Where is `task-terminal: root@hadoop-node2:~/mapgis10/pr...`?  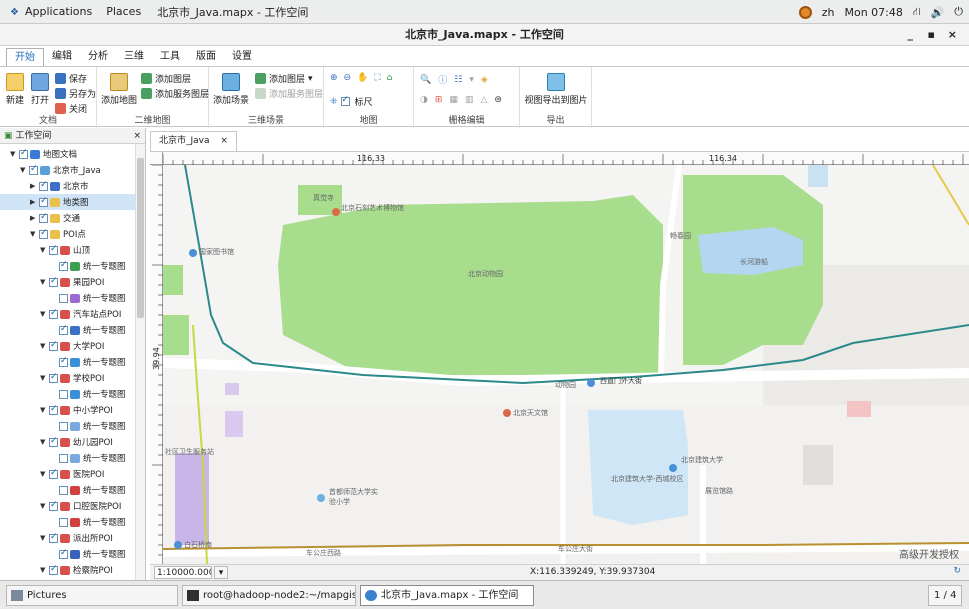
task-terminal: root@hadoop-node2:~/mapgis10/pr... is located at coordinates (269, 595).